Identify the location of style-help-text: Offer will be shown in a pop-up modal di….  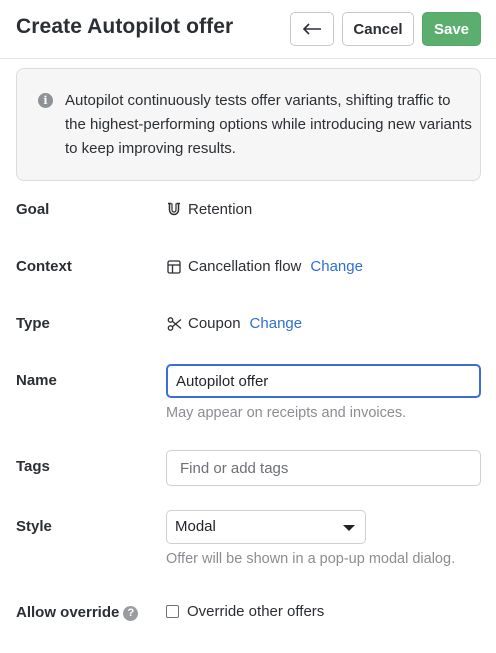
(311, 559).